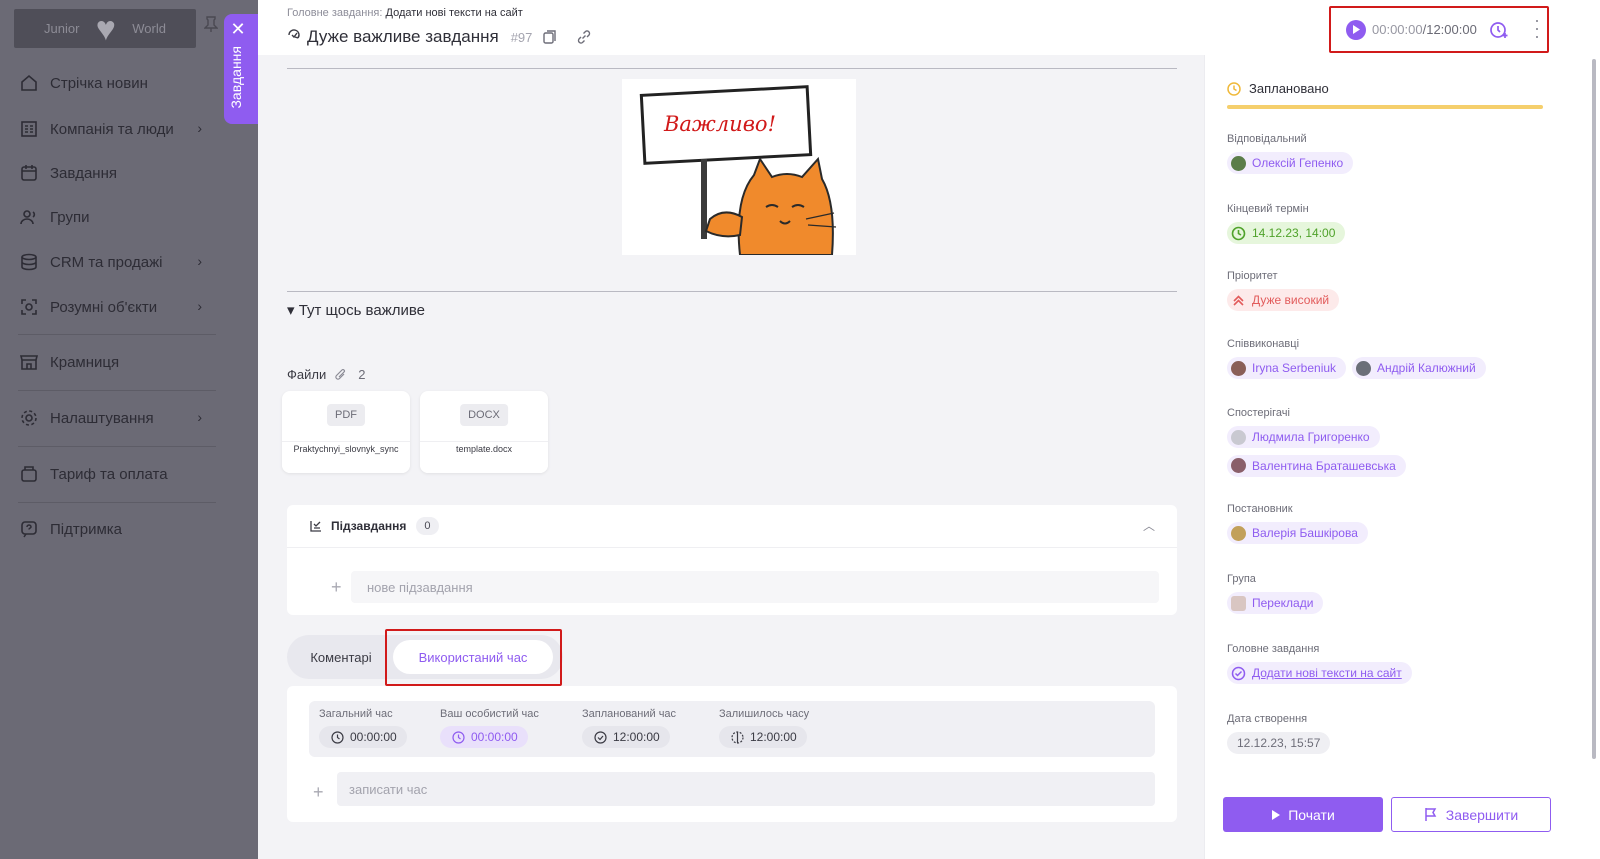 The width and height of the screenshot is (1600, 859). What do you see at coordinates (341, 375) in the screenshot?
I see `paperclip-icon` at bounding box center [341, 375].